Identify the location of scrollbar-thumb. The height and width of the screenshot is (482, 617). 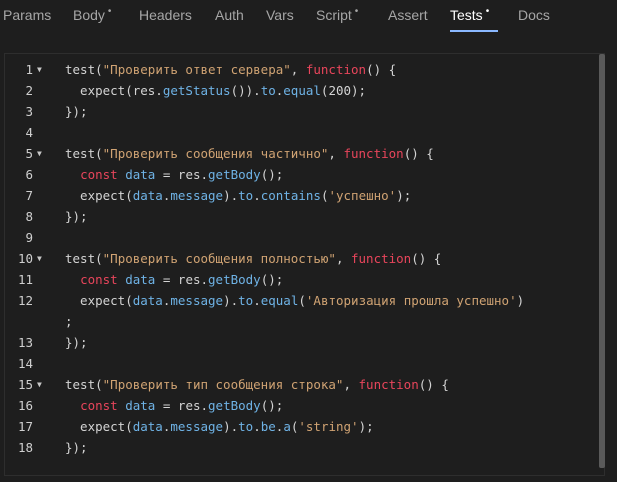
(602, 261).